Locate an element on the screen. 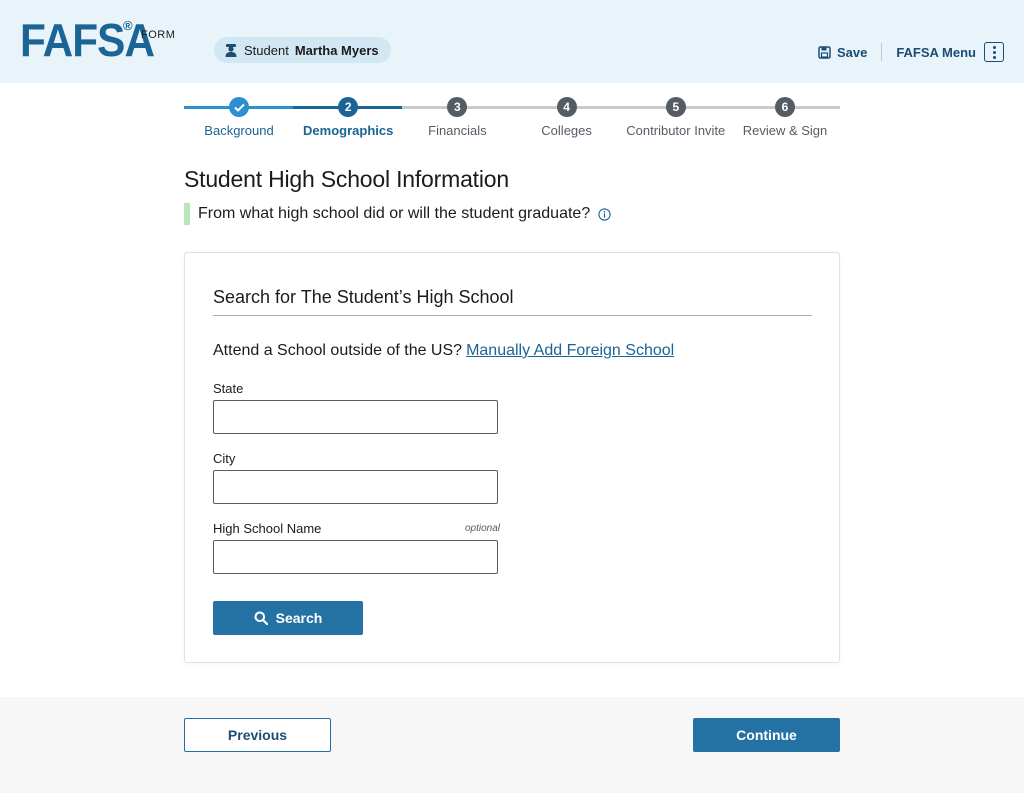 This screenshot has width=1024, height=793. card-divider is located at coordinates (512, 315).